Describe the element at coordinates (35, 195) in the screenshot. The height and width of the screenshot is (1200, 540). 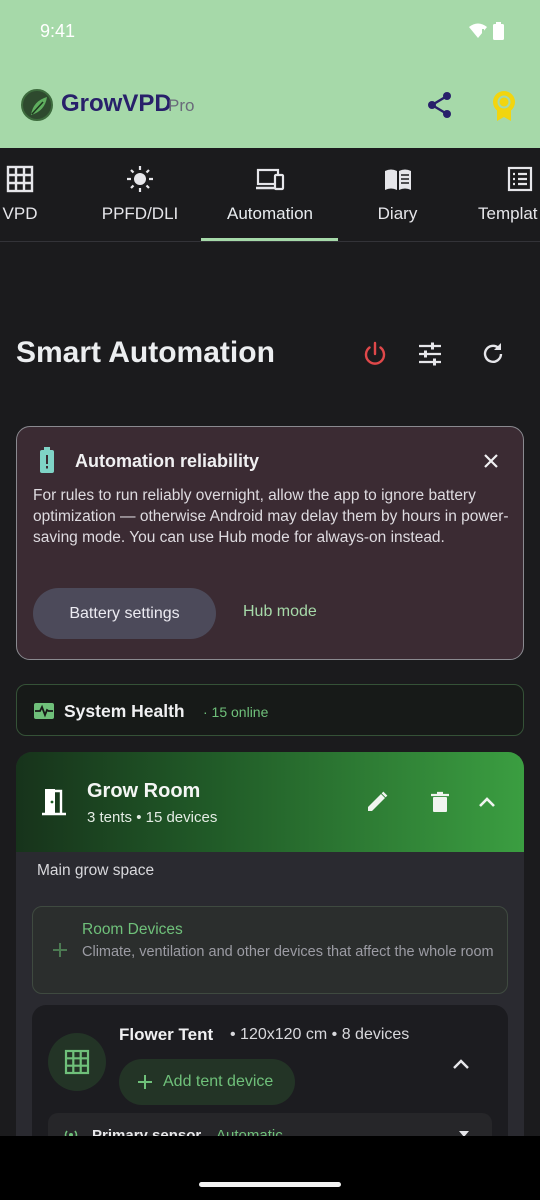
I see `tab-vpd: VPD` at that location.